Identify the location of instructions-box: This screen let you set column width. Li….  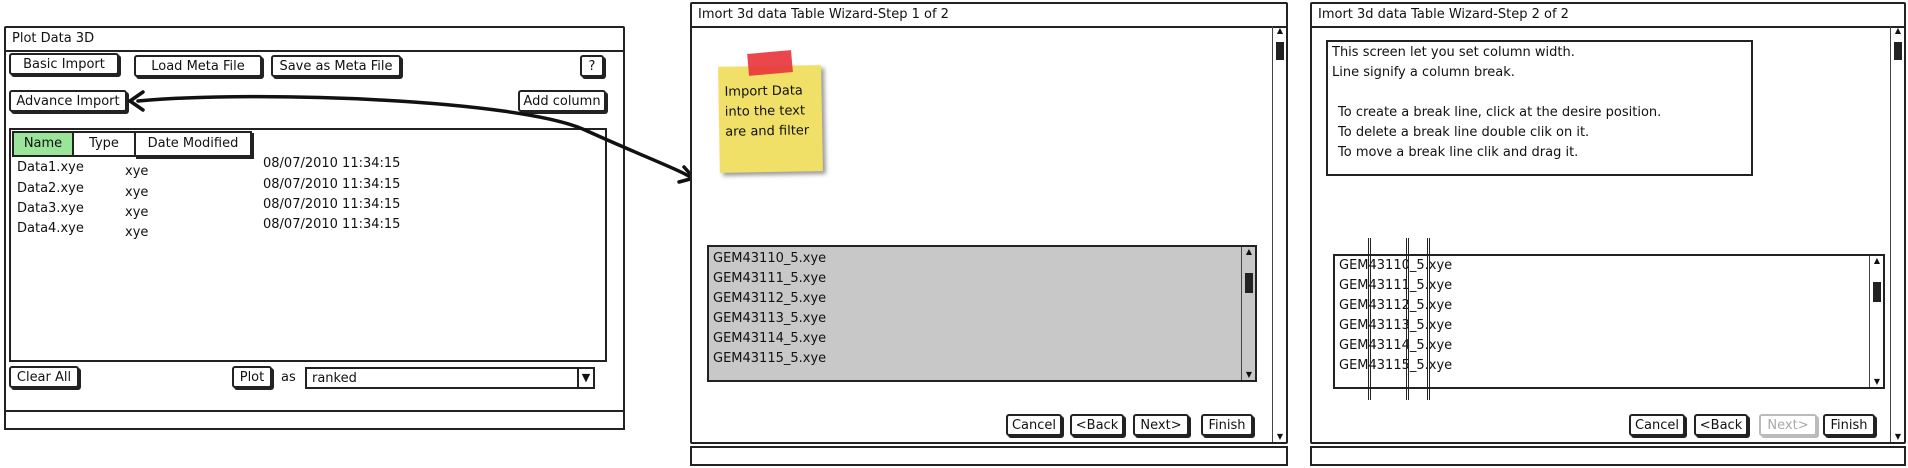
(1539, 108).